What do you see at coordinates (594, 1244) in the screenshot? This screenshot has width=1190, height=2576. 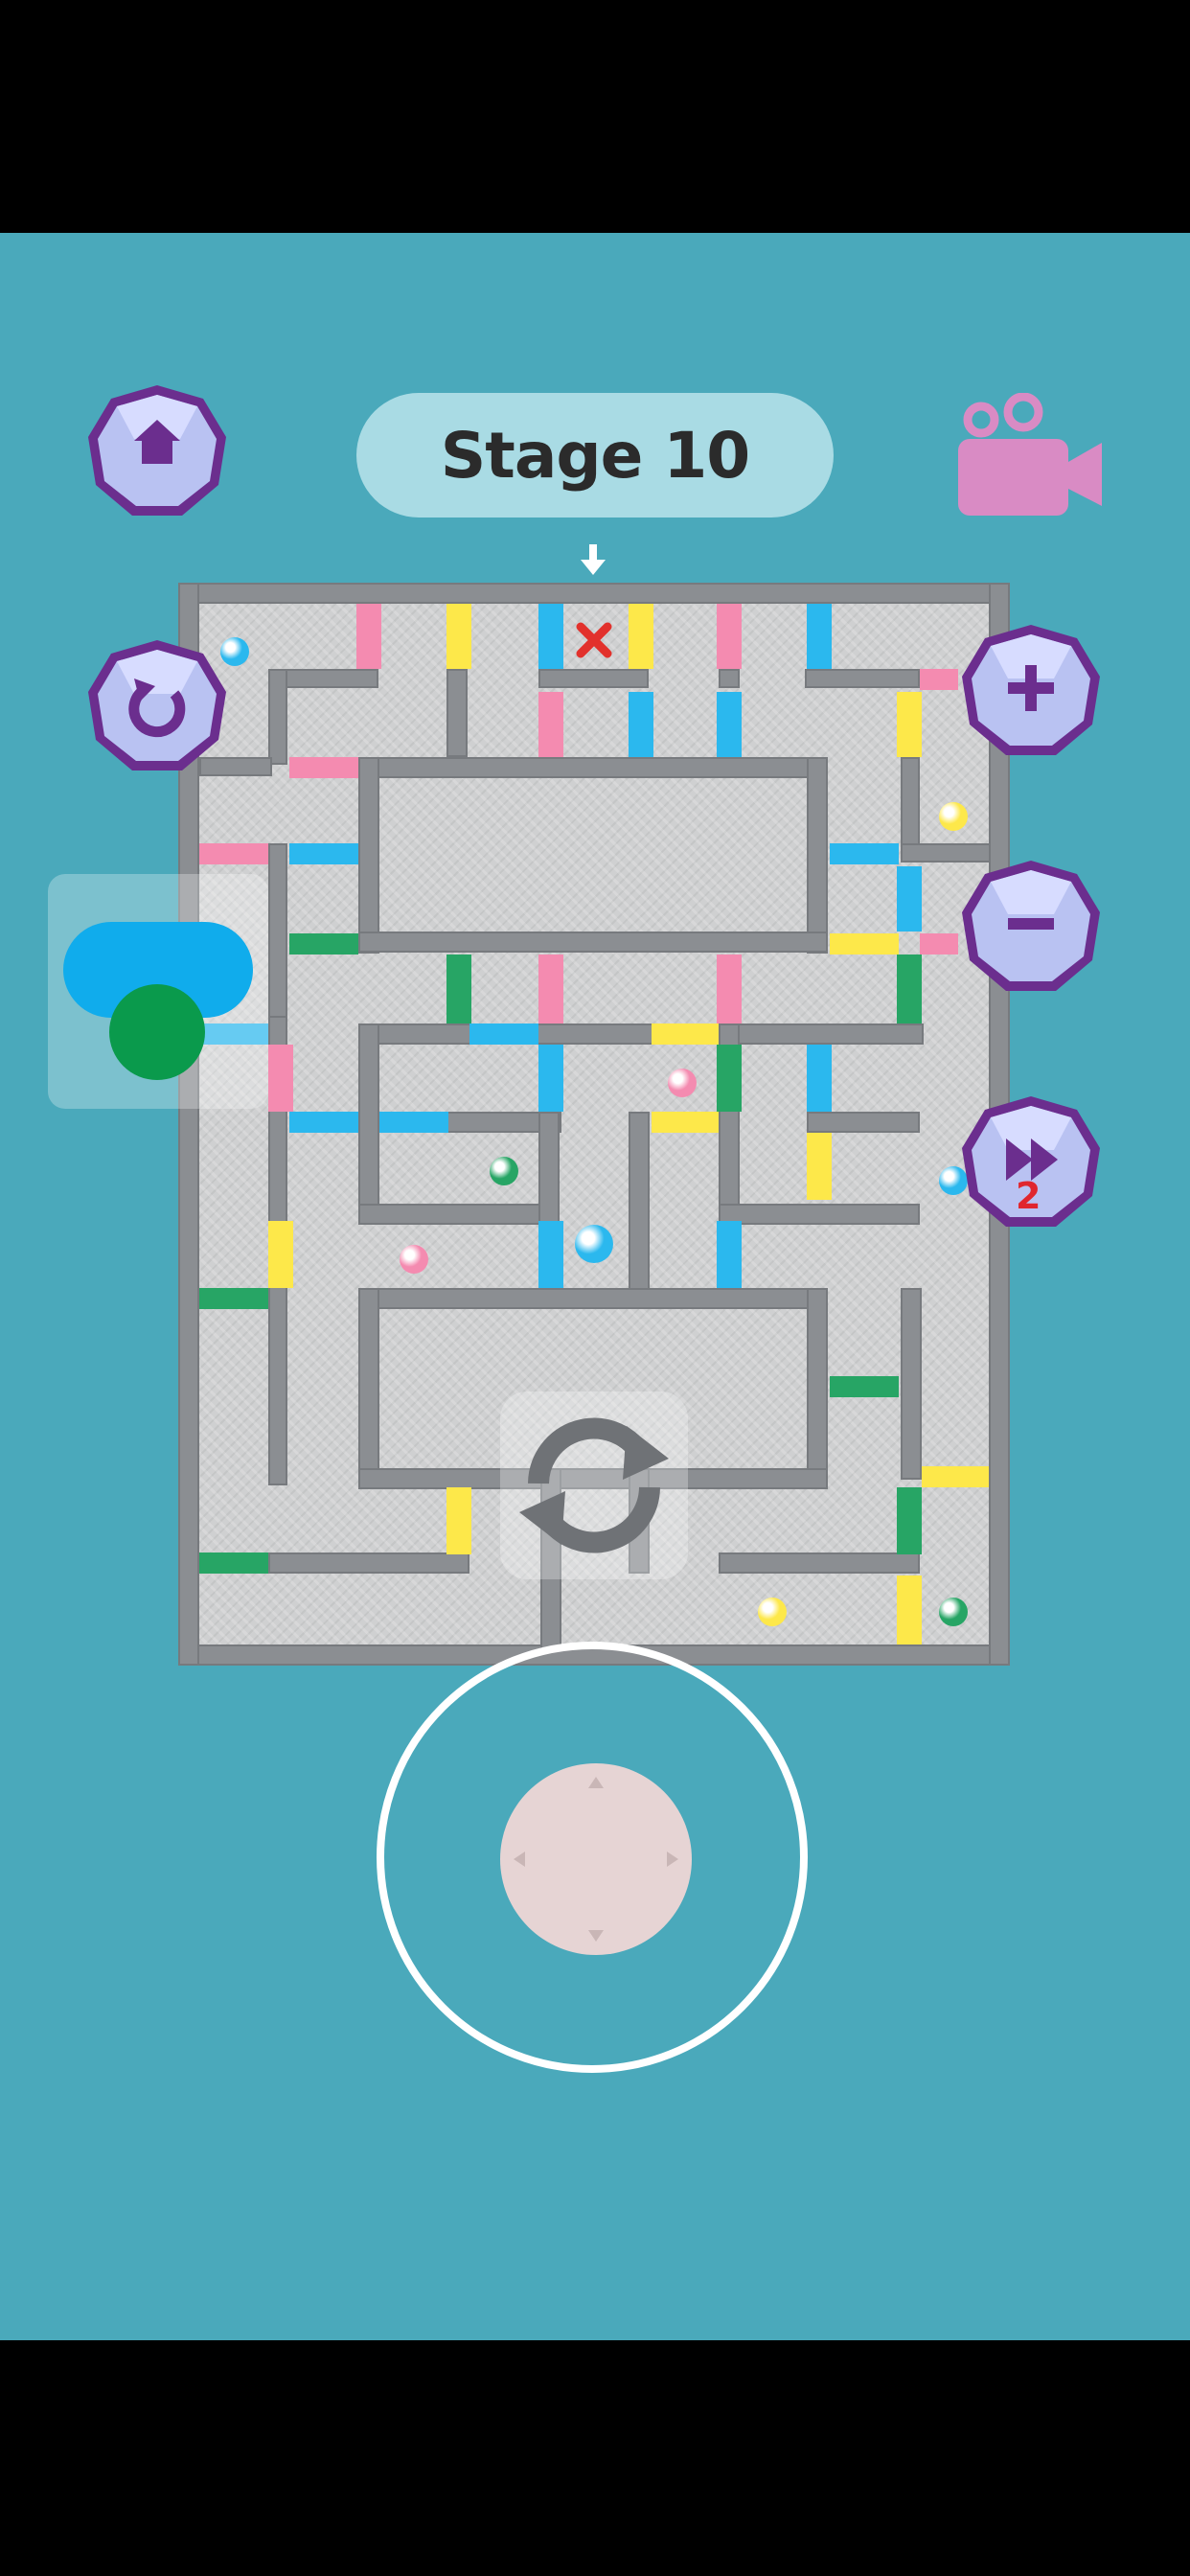 I see `blue-ball` at bounding box center [594, 1244].